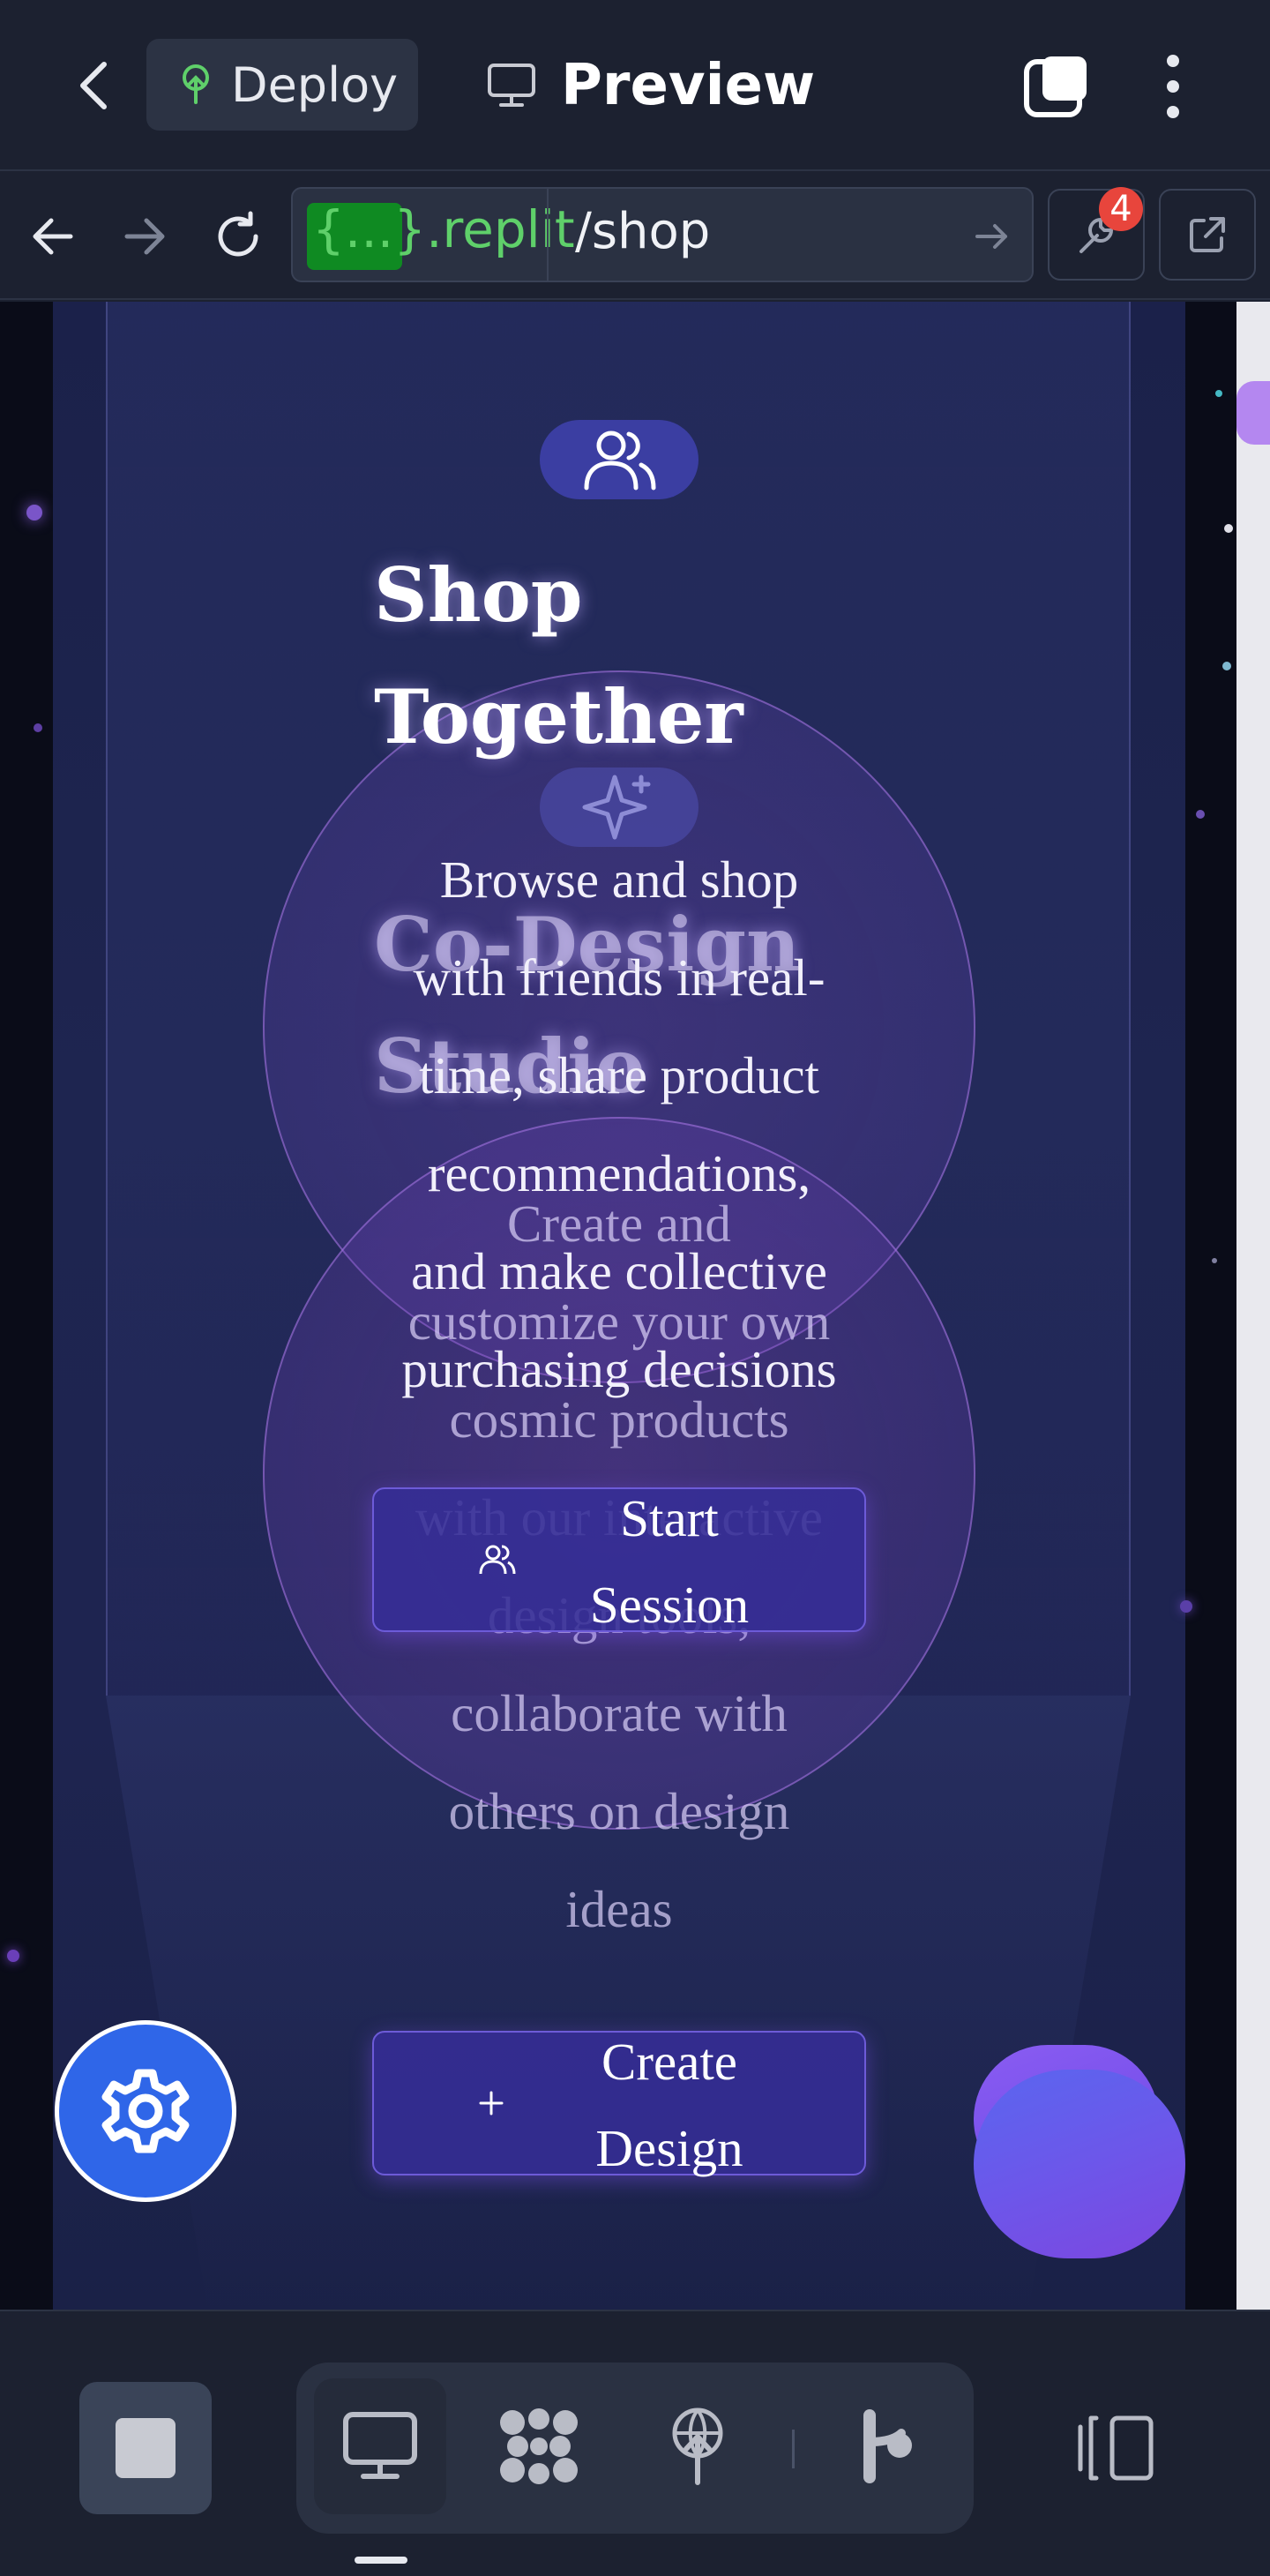 The image size is (1270, 2576). I want to click on desc-line: collaborate with, so click(619, 1713).